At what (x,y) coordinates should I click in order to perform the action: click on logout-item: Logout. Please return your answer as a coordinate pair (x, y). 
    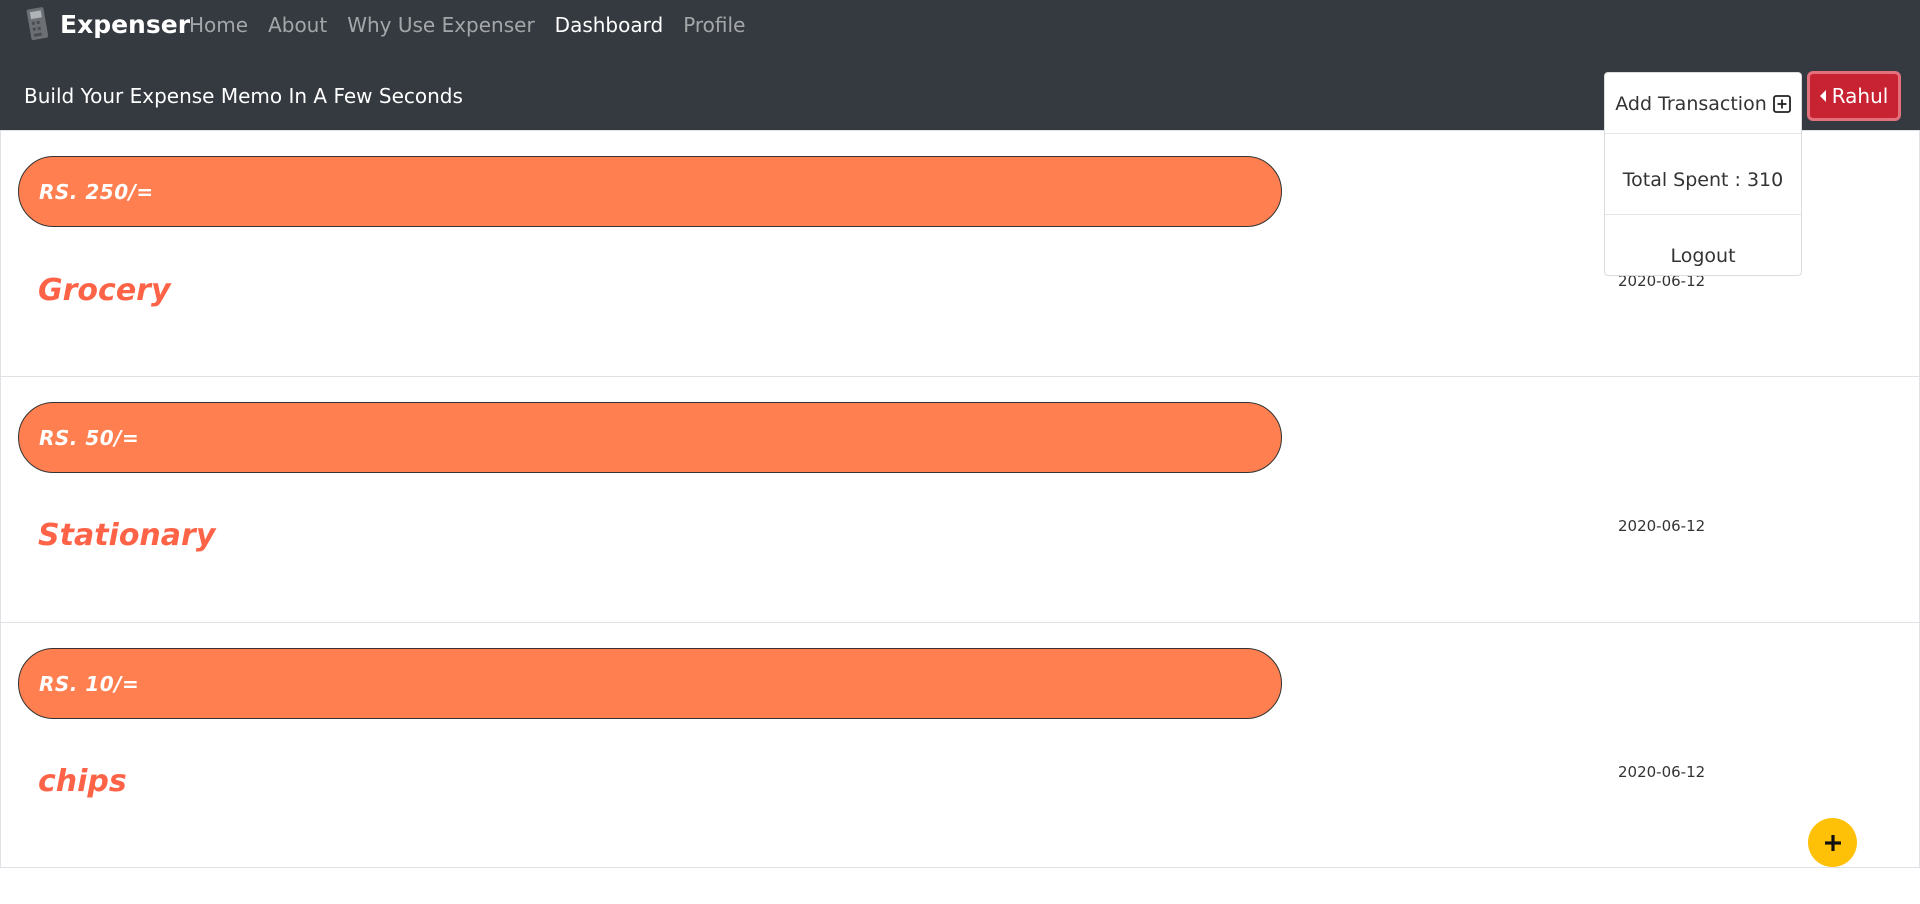
    Looking at the image, I should click on (1703, 256).